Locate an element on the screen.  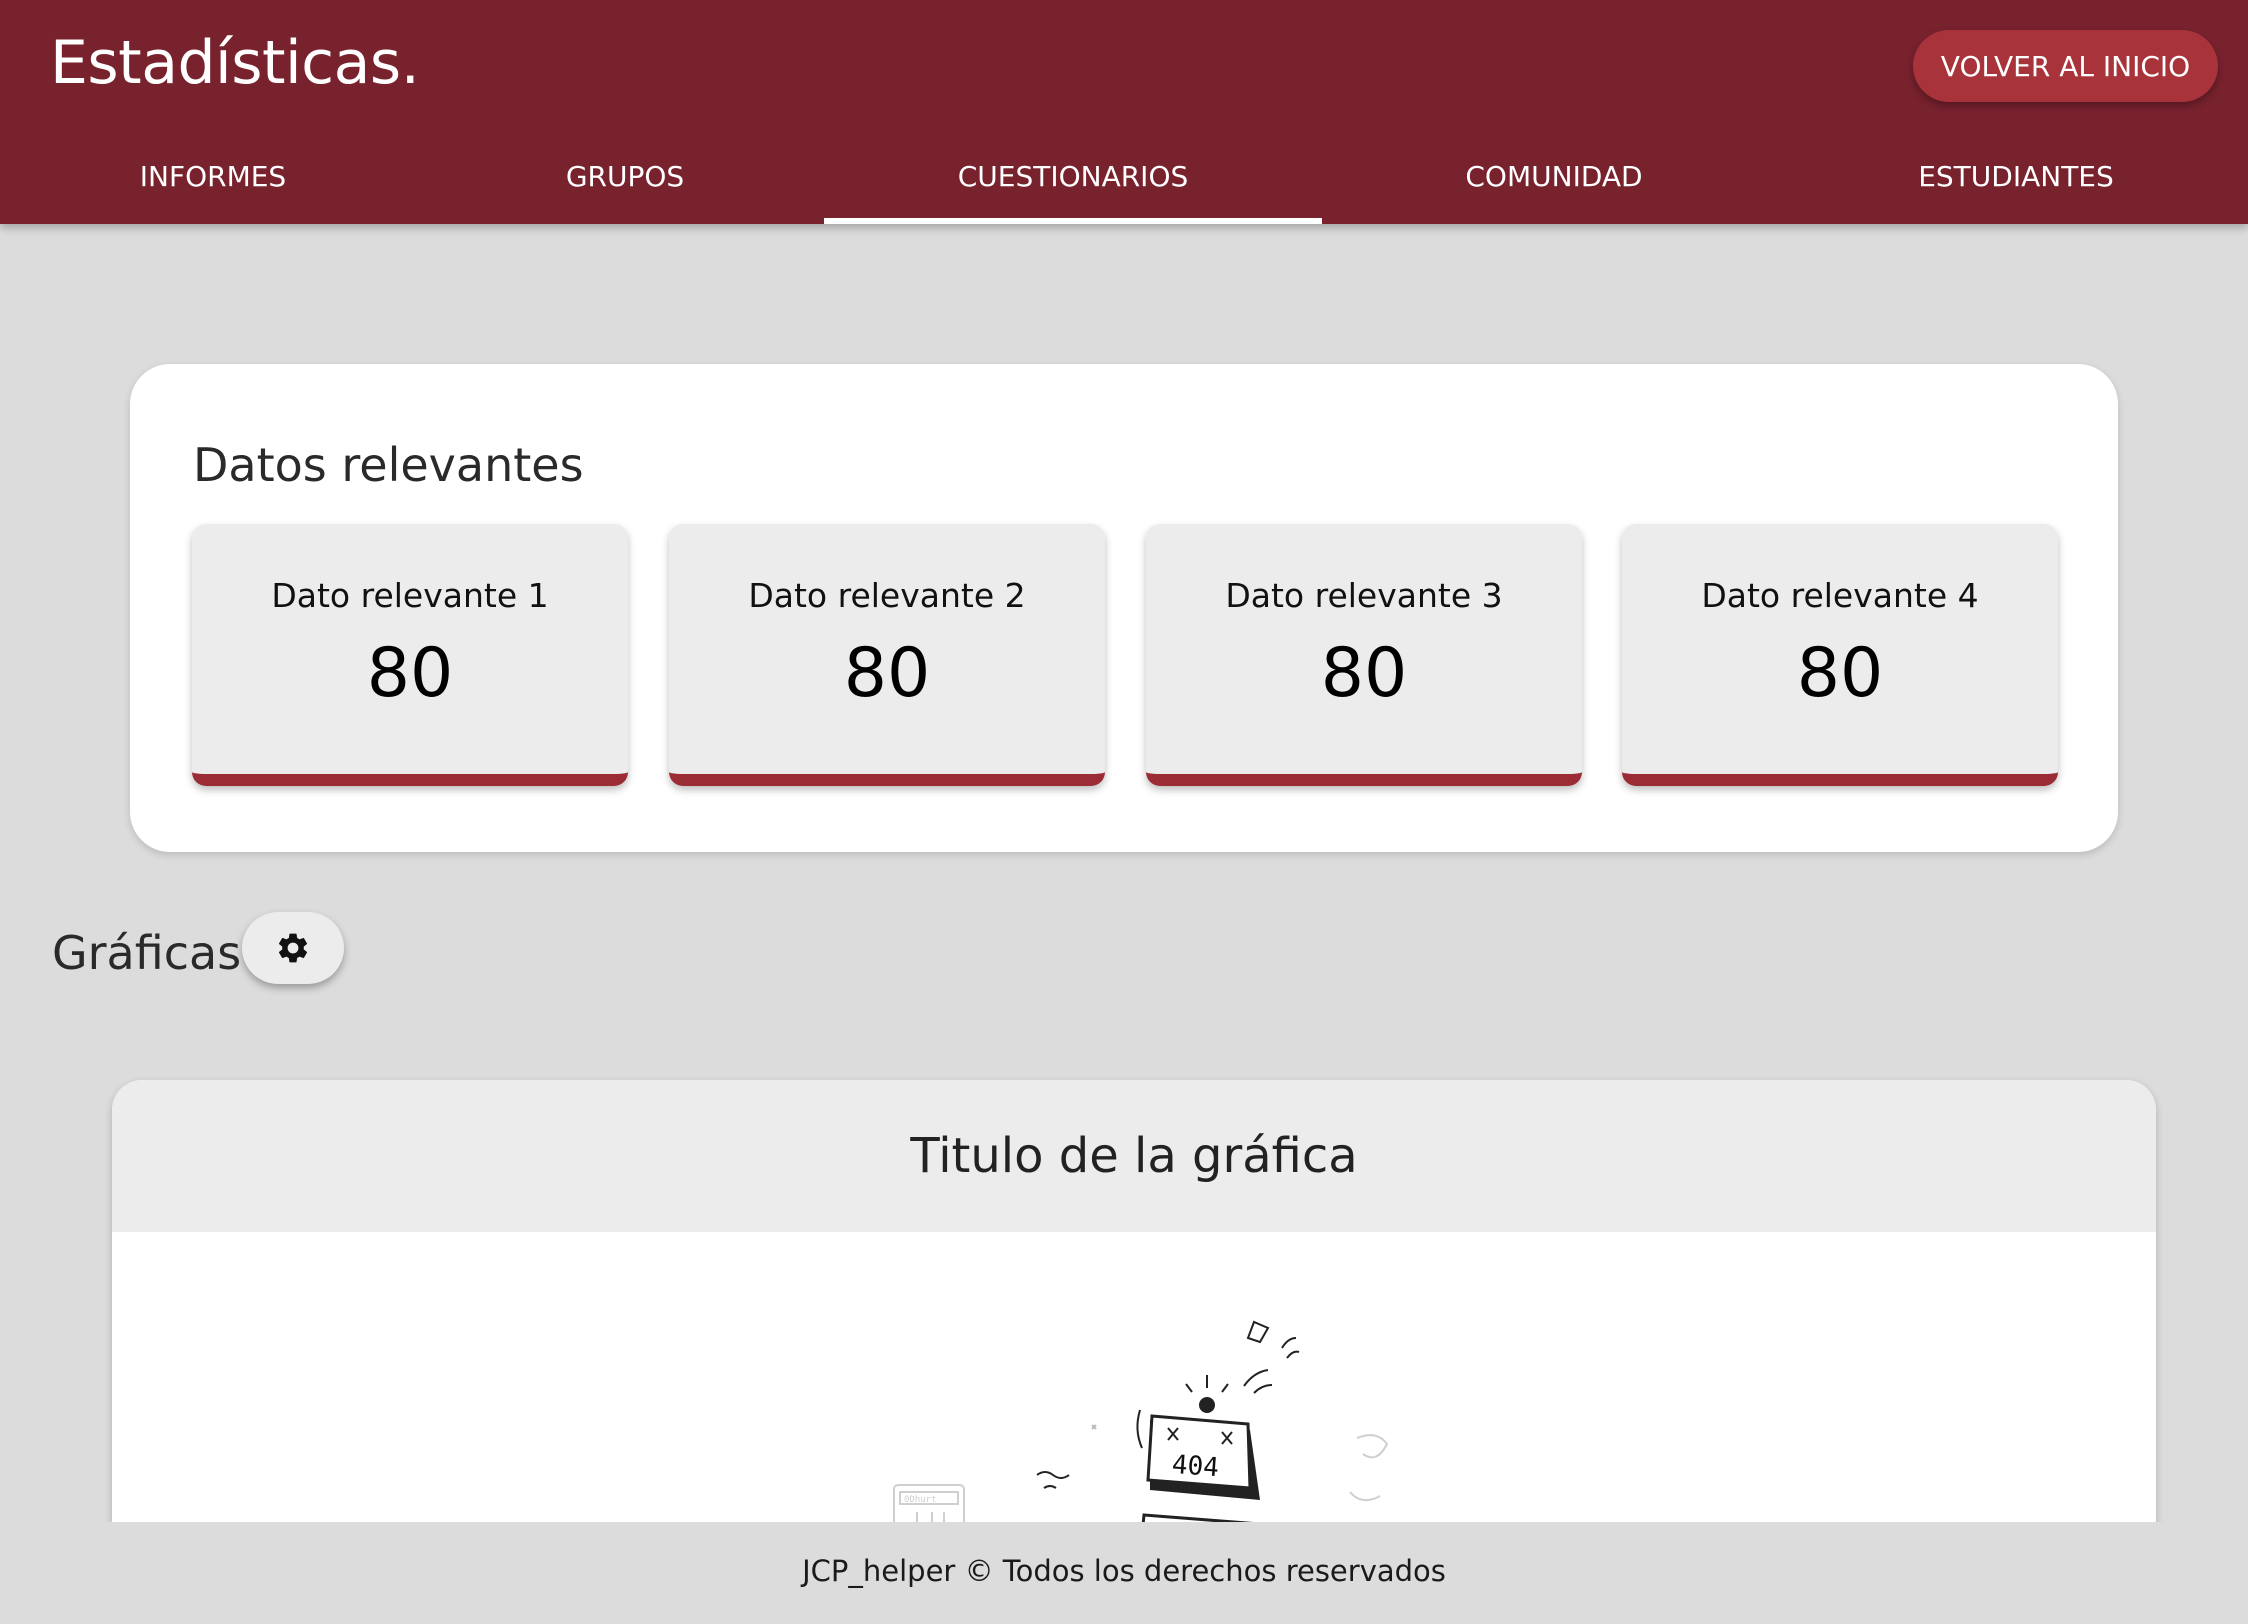
tab-label: GRUPOS is located at coordinates (625, 176).